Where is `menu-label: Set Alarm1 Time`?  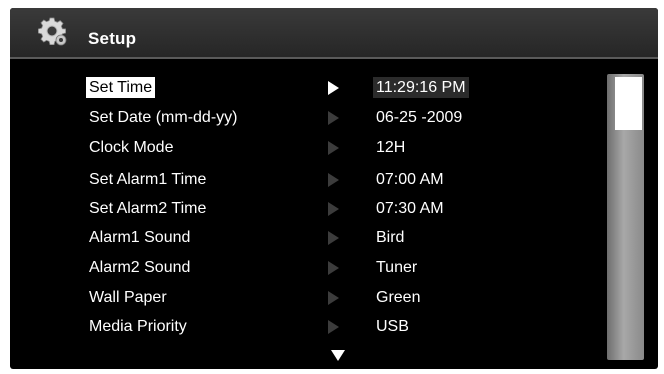 menu-label: Set Alarm1 Time is located at coordinates (148, 179).